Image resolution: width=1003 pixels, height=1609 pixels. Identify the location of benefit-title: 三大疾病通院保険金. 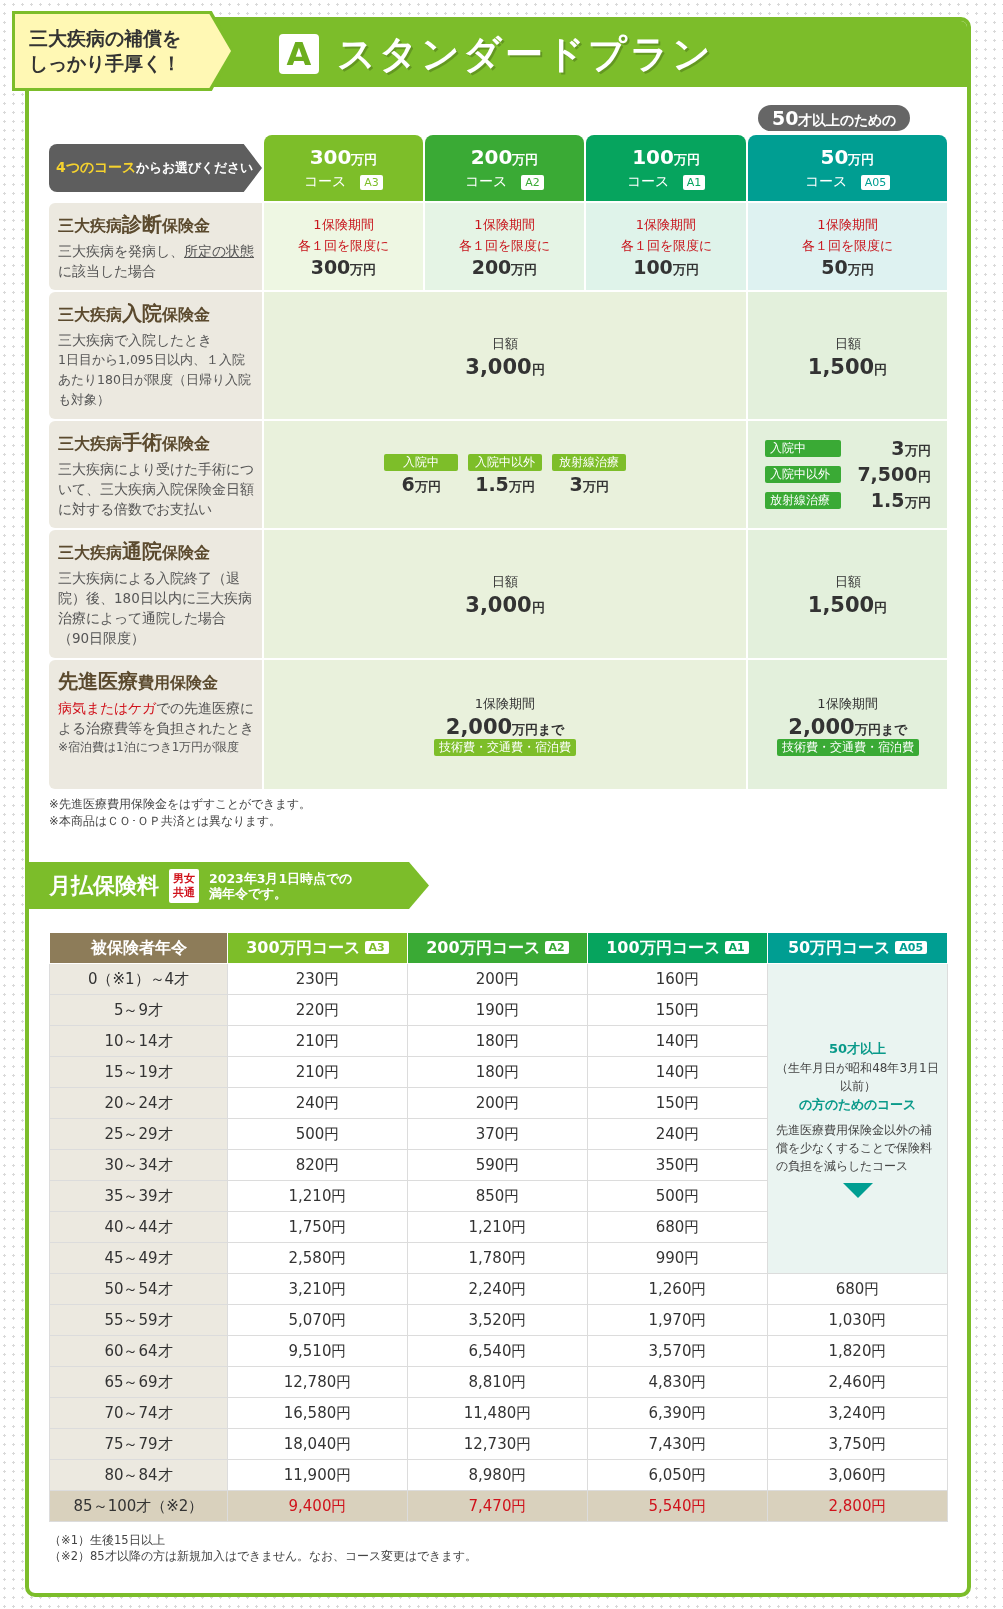
(134, 551).